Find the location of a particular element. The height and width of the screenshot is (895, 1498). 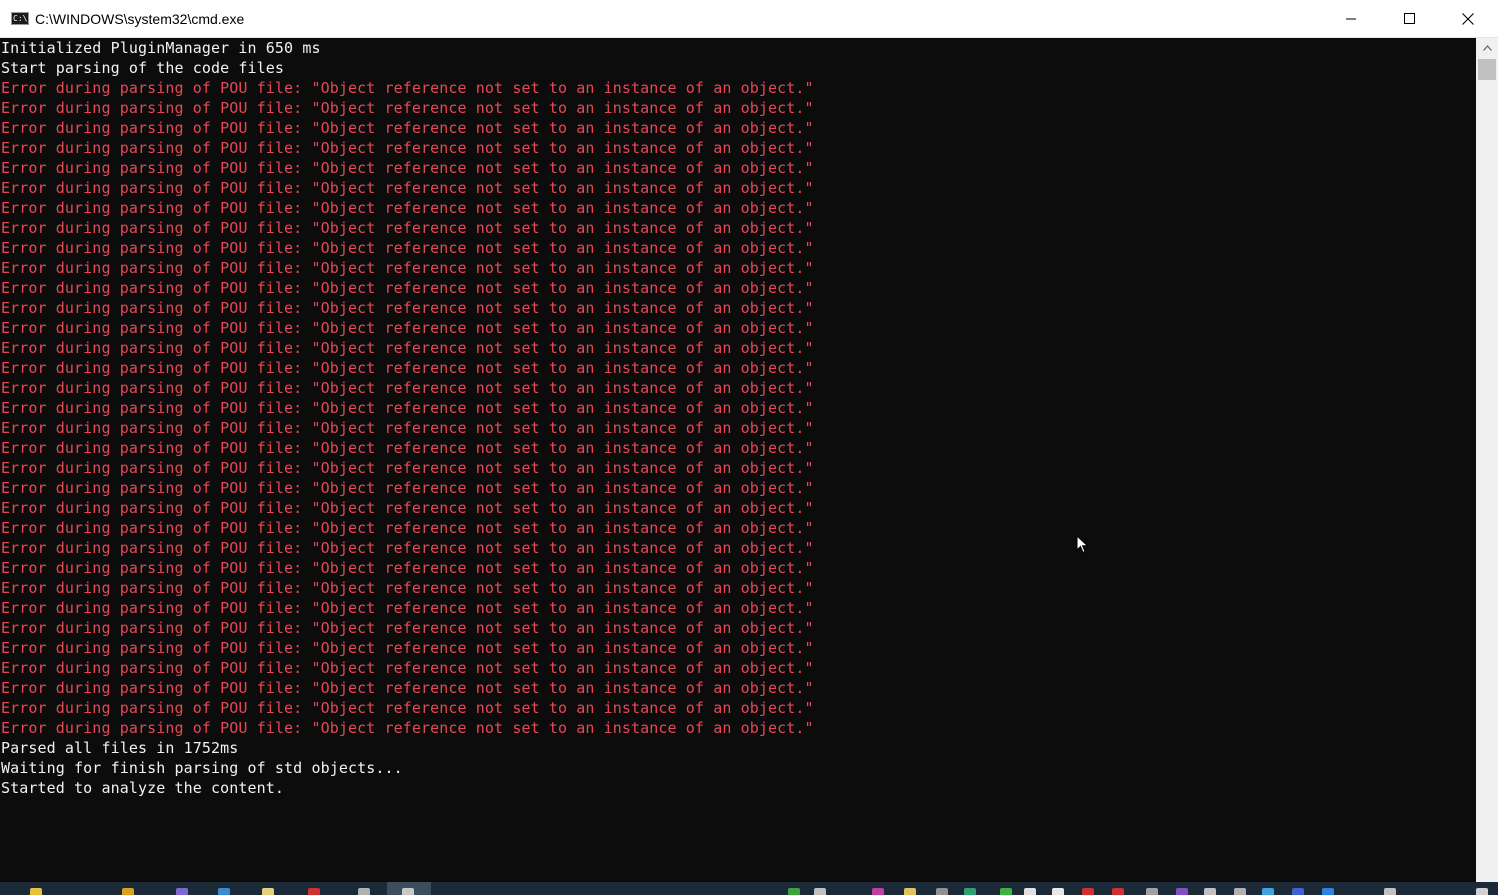

close-icon is located at coordinates (1468, 18).